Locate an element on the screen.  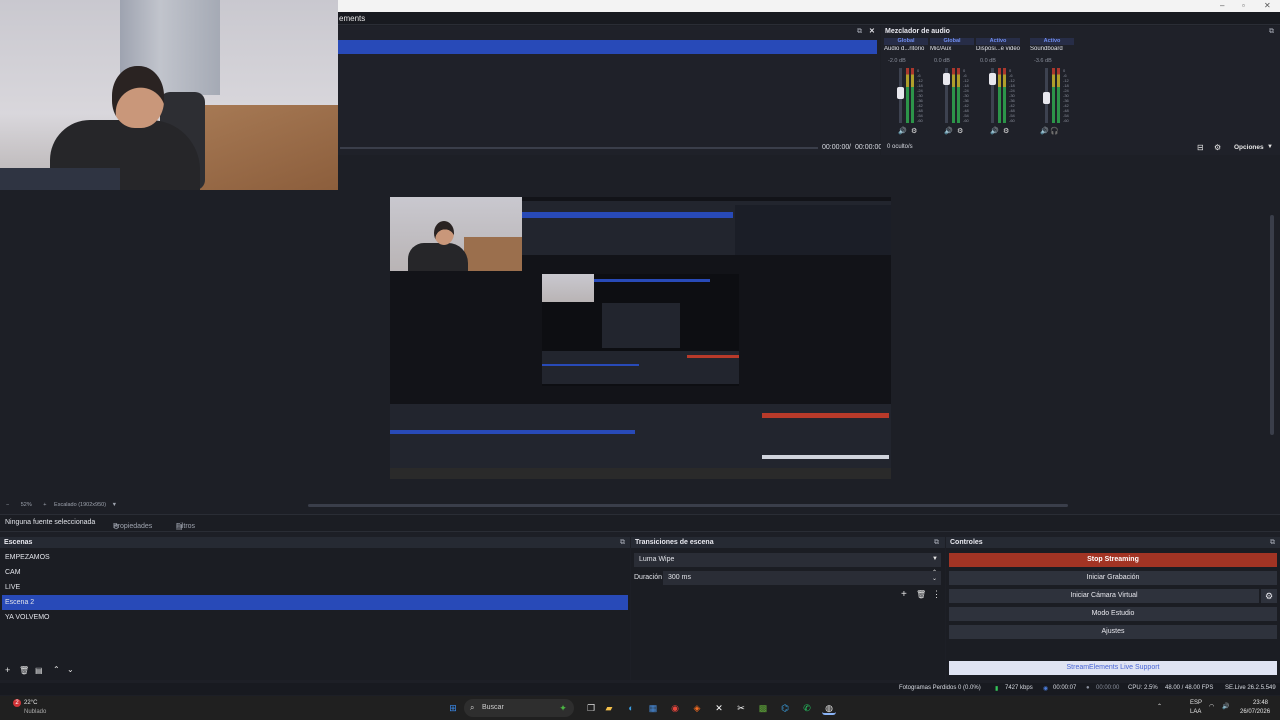
start-recording-button: Iniciar Grabación is located at coordinates (1113, 578).